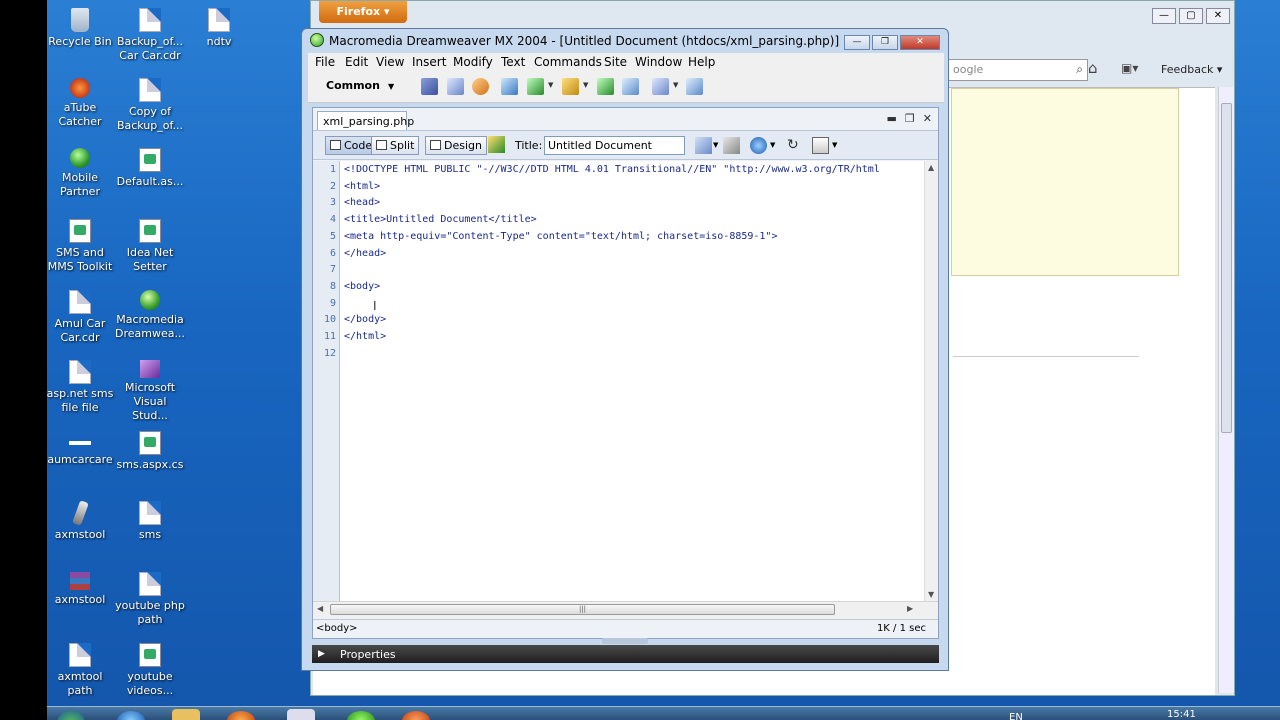  What do you see at coordinates (892, 118) in the screenshot?
I see `minimize-icon: ▬` at bounding box center [892, 118].